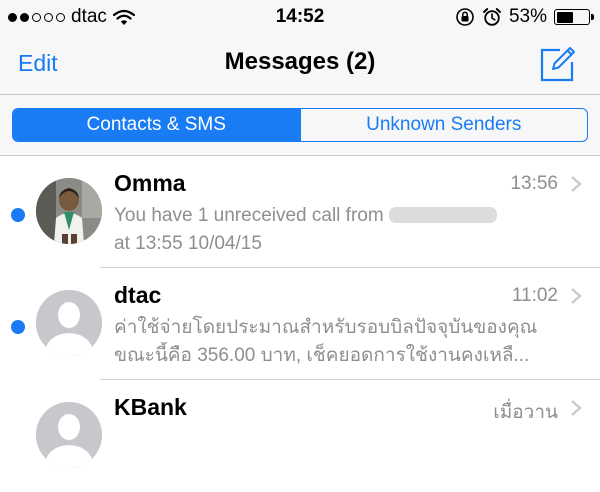  Describe the element at coordinates (442, 215) in the screenshot. I see `redacted-phone-number` at that location.